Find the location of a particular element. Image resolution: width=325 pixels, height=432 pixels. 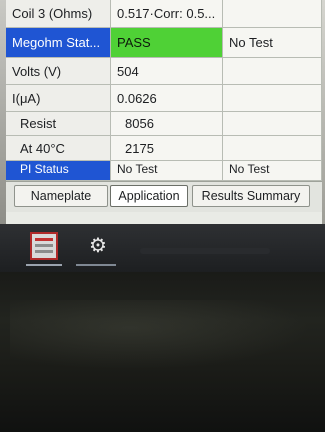

table-row: Volts (V) 504 is located at coordinates (164, 71).